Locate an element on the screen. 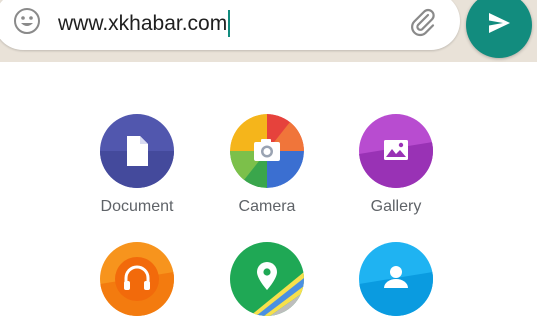 The width and height of the screenshot is (537, 330). attach-label: Gallery is located at coordinates (396, 206).